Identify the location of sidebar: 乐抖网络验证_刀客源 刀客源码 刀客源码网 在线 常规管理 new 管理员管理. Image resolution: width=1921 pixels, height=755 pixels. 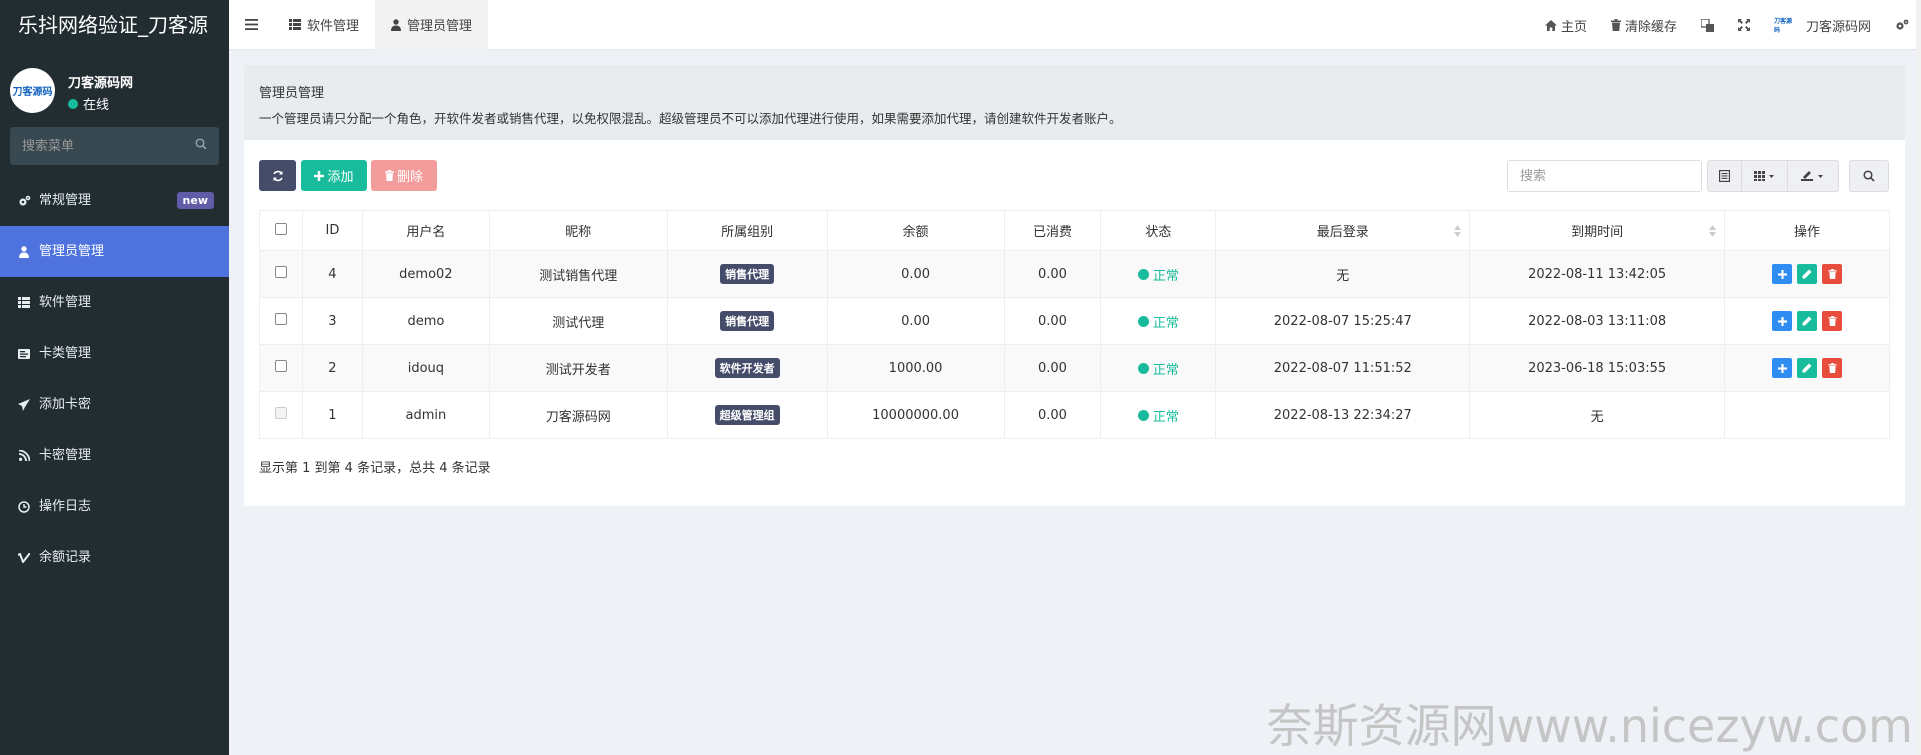
(114, 377).